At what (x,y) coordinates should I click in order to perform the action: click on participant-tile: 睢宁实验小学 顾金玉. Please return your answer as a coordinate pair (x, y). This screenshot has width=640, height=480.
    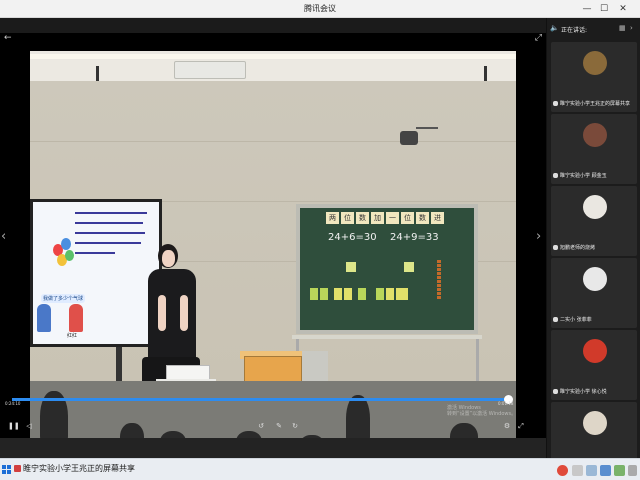
    Looking at the image, I should click on (594, 149).